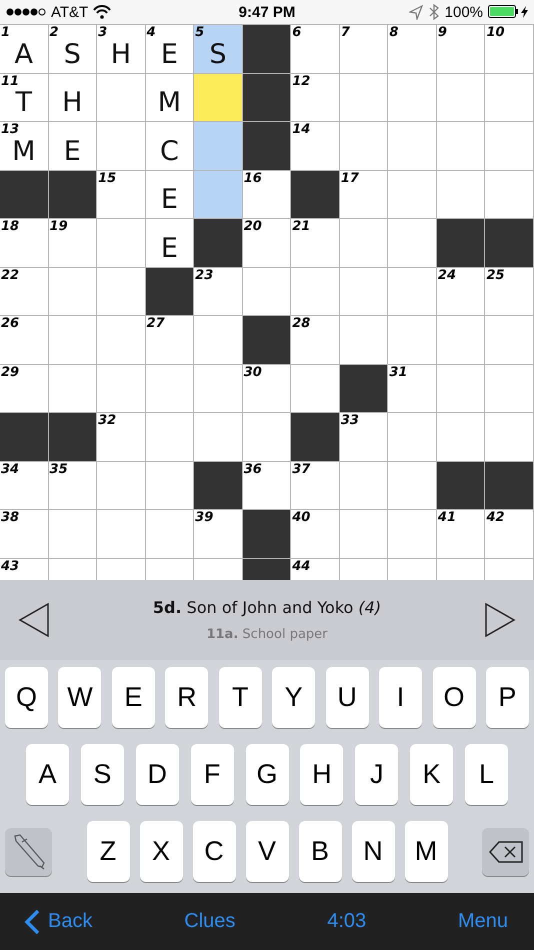 This screenshot has width=534, height=950. Describe the element at coordinates (121, 437) in the screenshot. I see `grid-cell: 32` at that location.